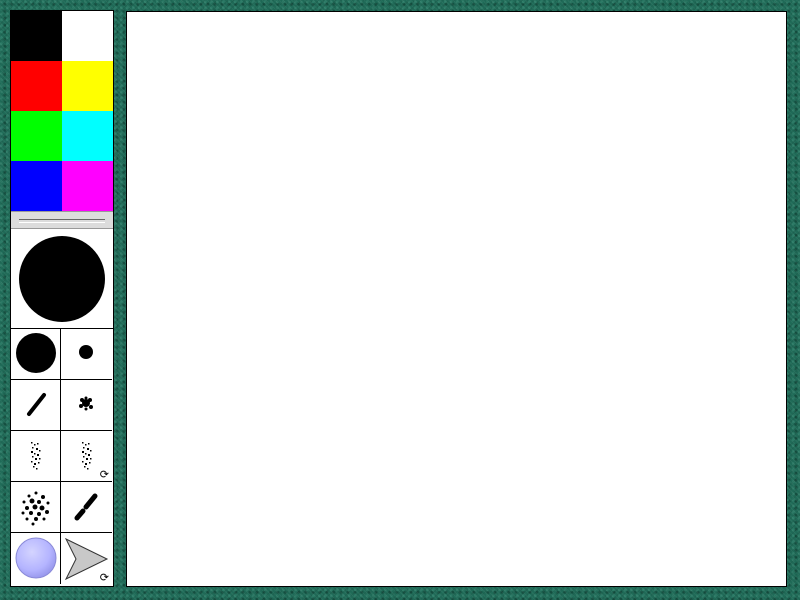 The width and height of the screenshot is (800, 600). What do you see at coordinates (36, 86) in the screenshot?
I see `color-swatch-red` at bounding box center [36, 86].